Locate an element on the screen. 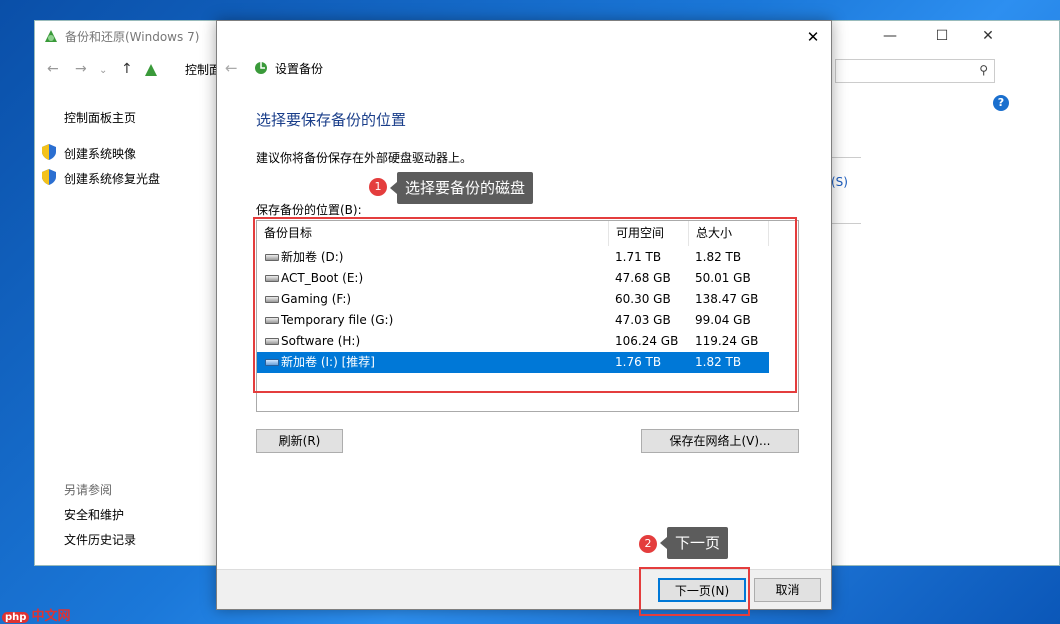 The image size is (1060, 624). forward-arrow-icon: → is located at coordinates (81, 69).